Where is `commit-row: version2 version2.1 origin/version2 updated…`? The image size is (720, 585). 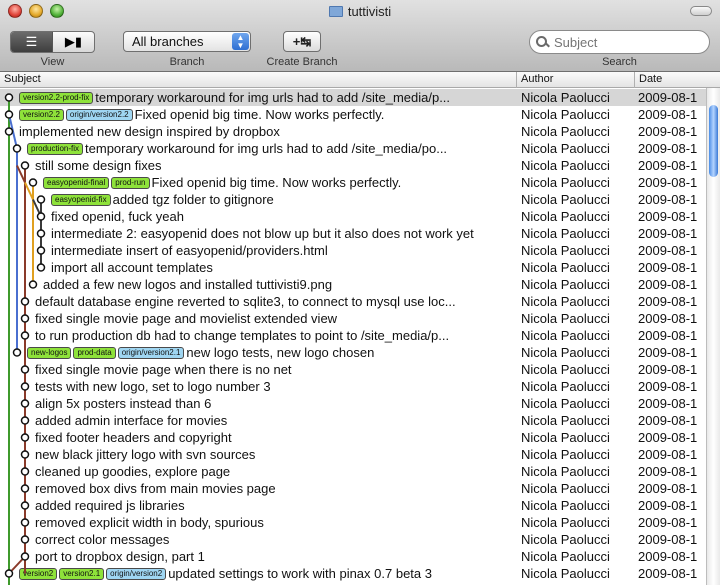 commit-row: version2 version2.1 origin/version2 updated… is located at coordinates (353, 573).